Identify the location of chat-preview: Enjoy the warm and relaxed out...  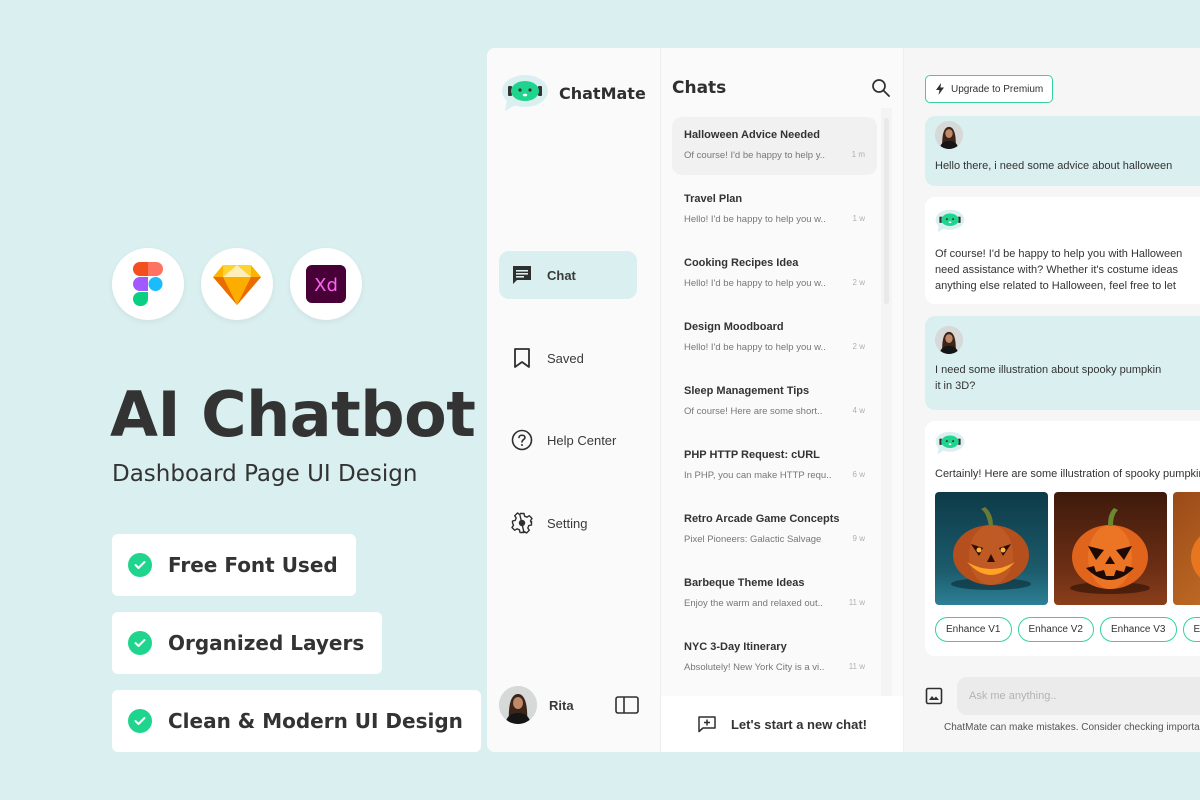
(753, 603).